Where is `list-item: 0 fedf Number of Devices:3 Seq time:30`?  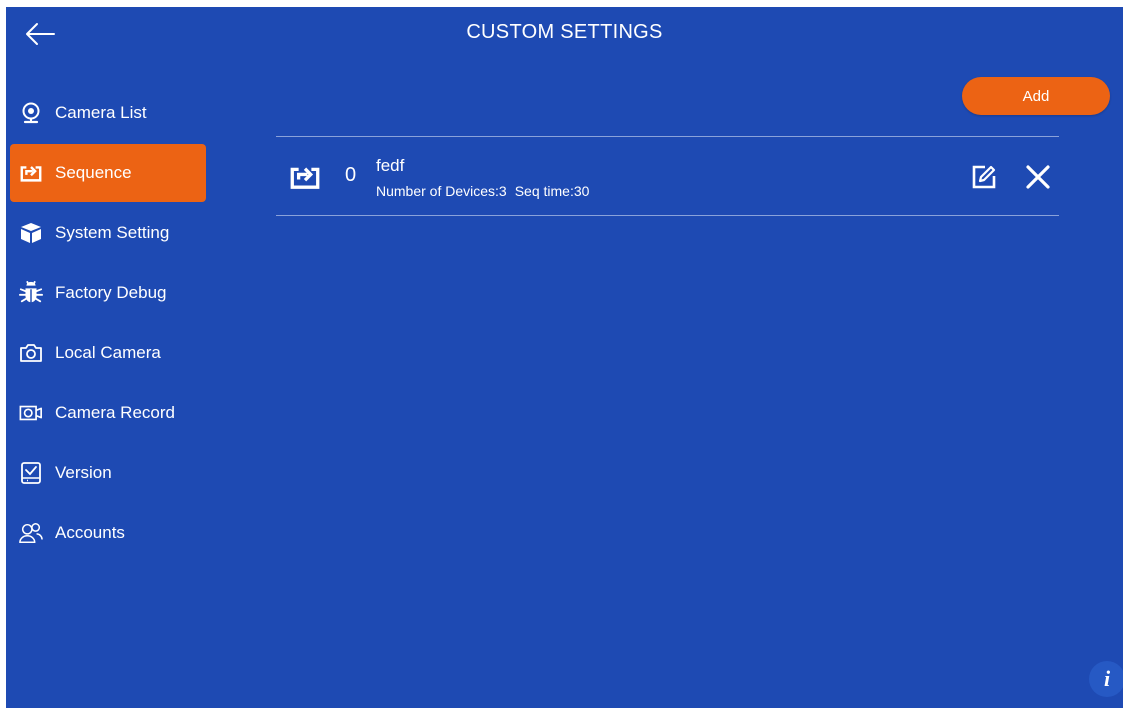 list-item: 0 fedf Number of Devices:3 Seq time:30 is located at coordinates (667, 176).